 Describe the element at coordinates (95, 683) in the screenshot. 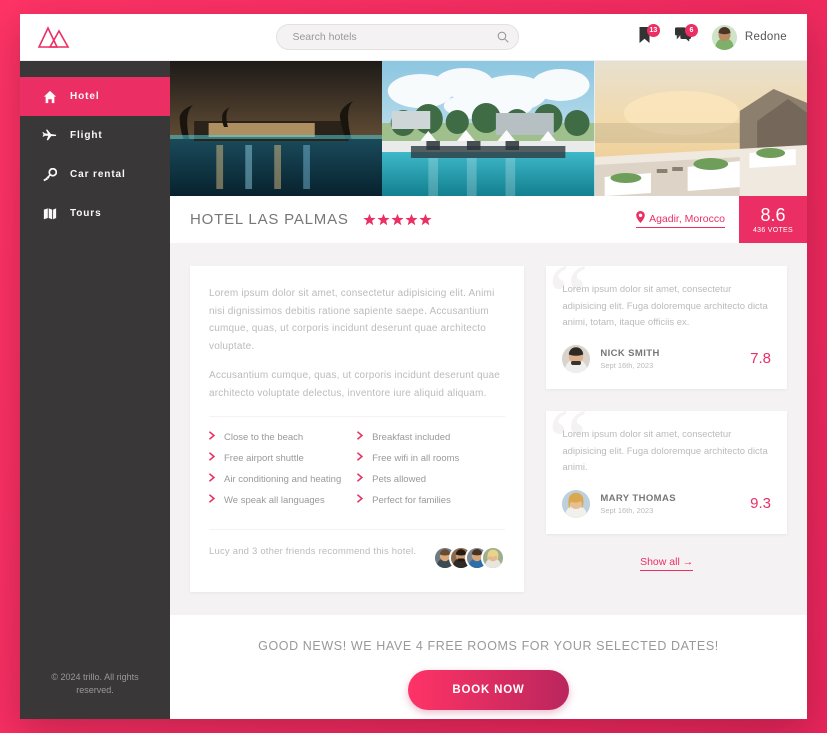

I see `copyright: © 2024 trillo. All rights reserved.` at that location.